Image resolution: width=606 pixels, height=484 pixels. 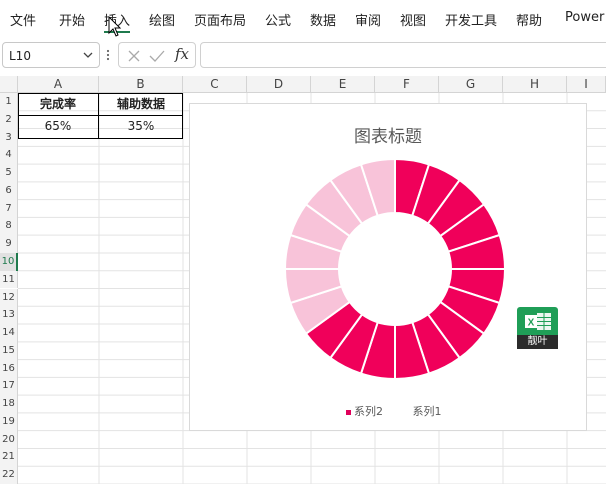 I want to click on column-header-b: B, so click(x=141, y=84).